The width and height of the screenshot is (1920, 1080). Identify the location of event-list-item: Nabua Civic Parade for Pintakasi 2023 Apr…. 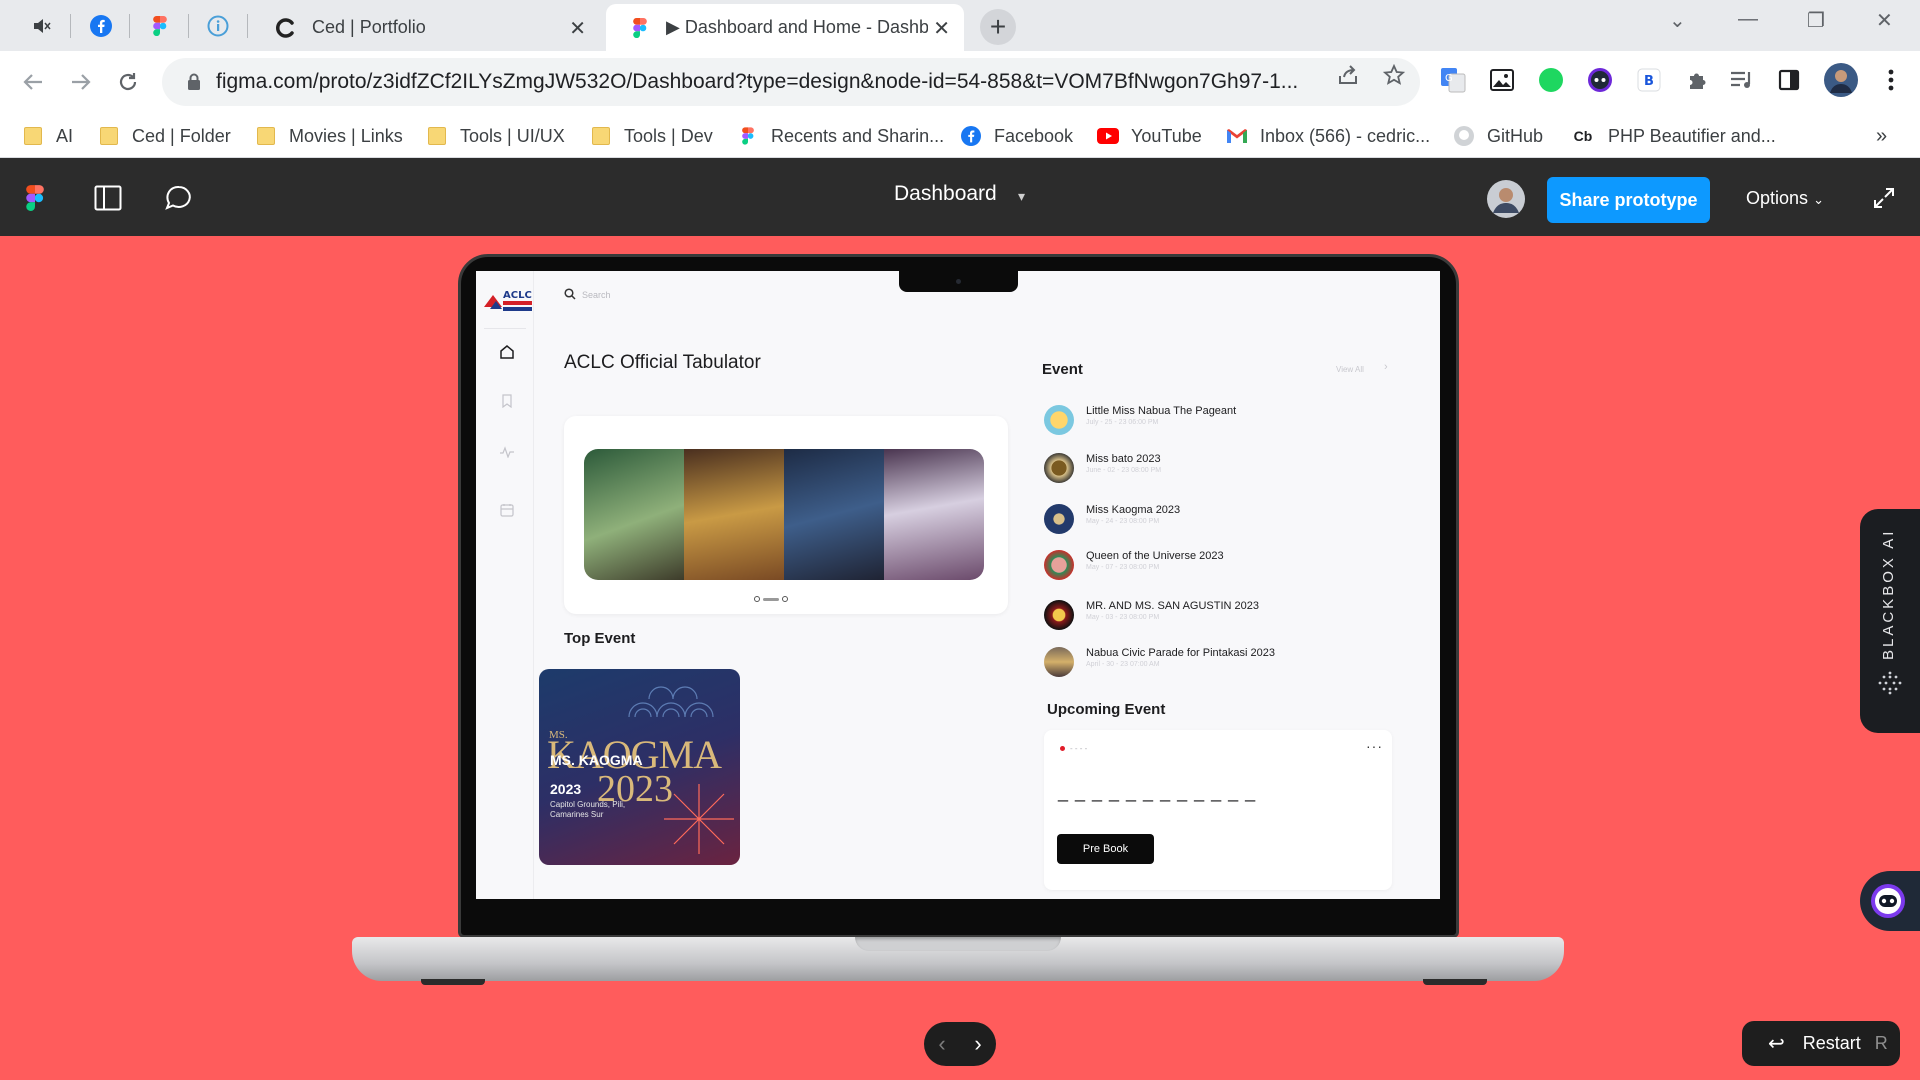
(1159, 662).